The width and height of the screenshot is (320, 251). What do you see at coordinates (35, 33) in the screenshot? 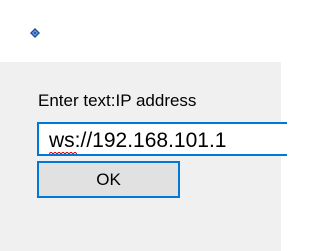
I see `app-diamond-icon` at bounding box center [35, 33].